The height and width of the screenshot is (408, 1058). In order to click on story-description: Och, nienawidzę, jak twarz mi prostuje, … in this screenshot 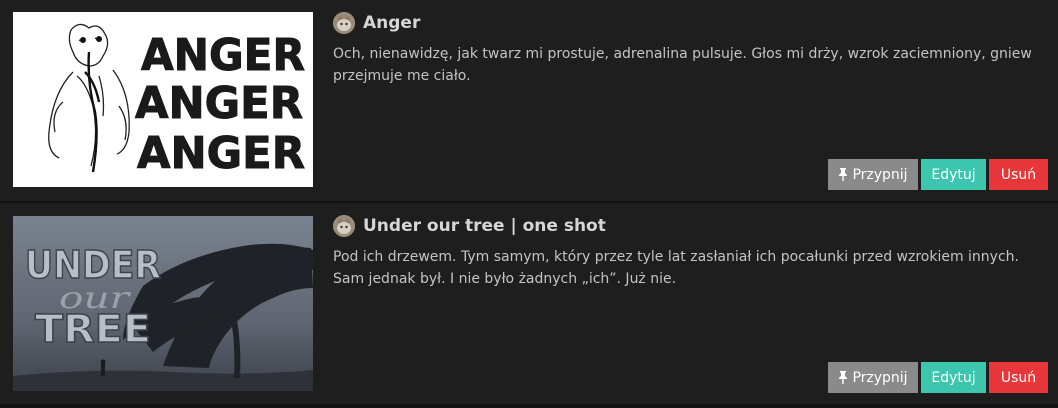, I will do `click(682, 65)`.